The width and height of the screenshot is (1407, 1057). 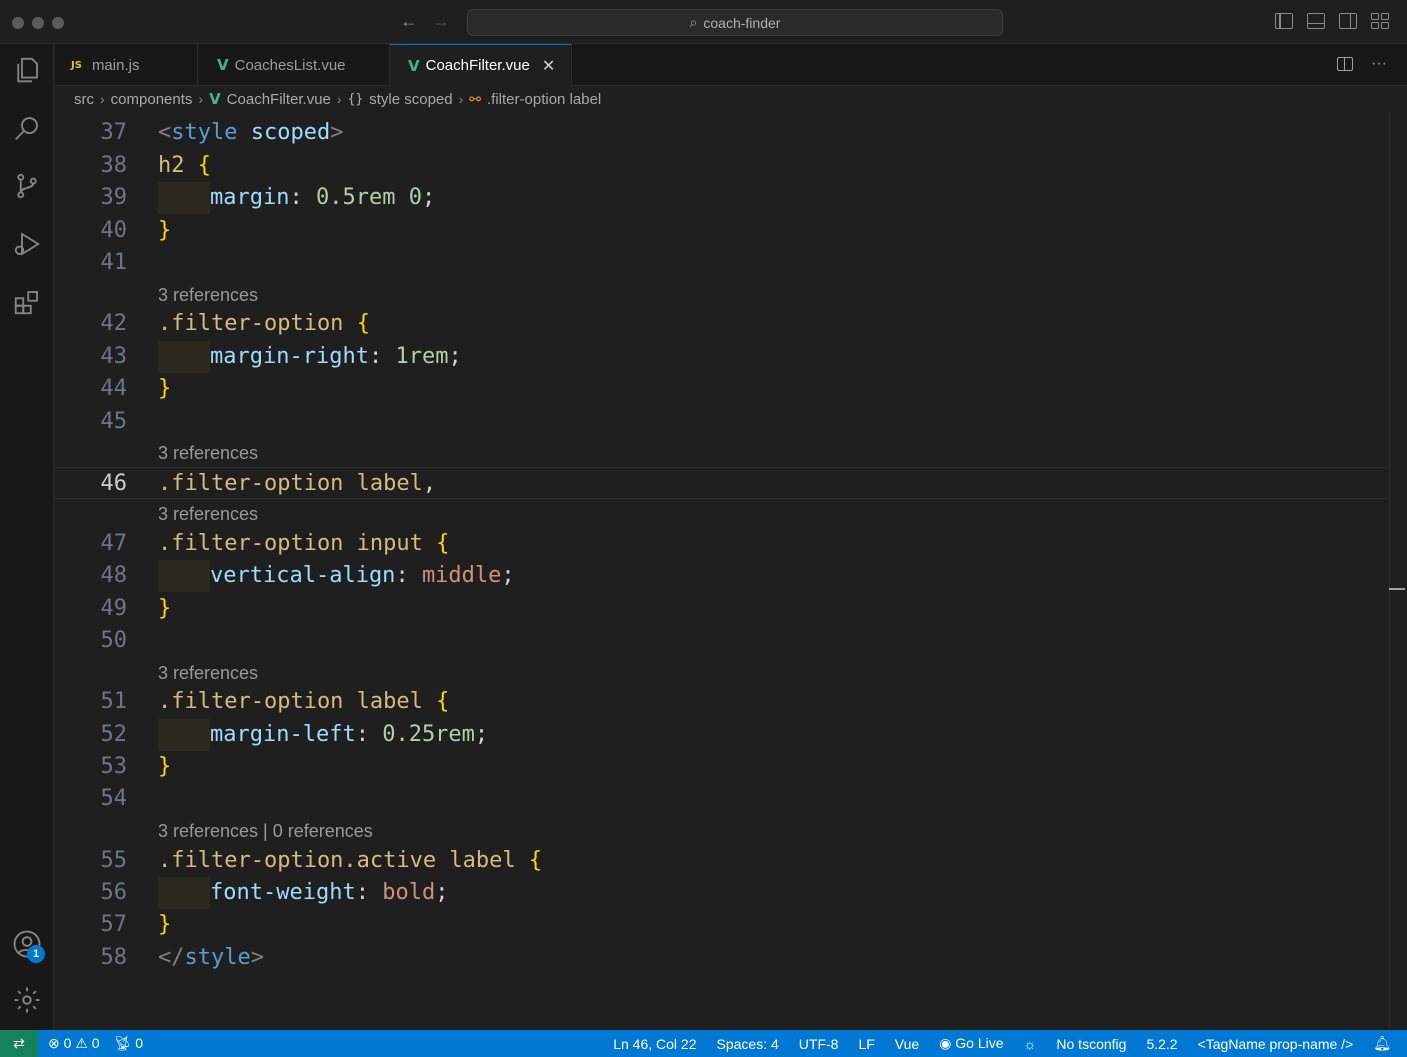 What do you see at coordinates (907, 1044) in the screenshot?
I see `language-mode: Vue` at bounding box center [907, 1044].